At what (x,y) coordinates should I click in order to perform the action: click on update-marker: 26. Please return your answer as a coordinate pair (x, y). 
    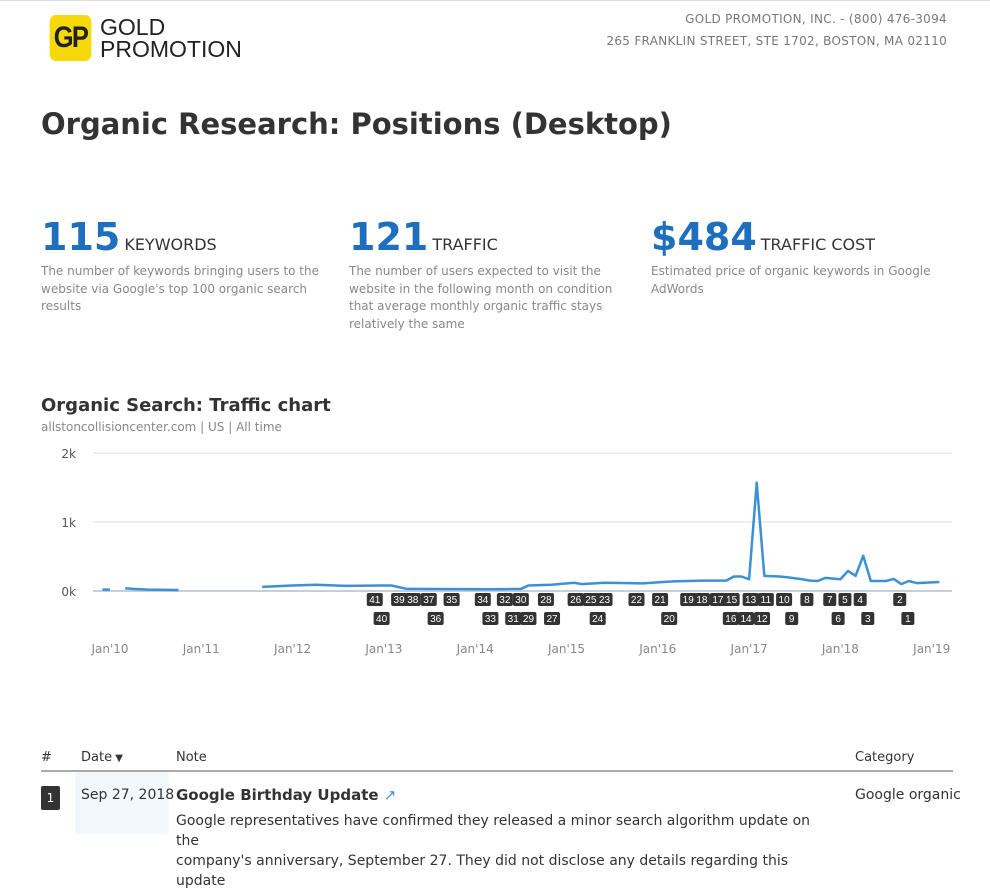
    Looking at the image, I should click on (575, 599).